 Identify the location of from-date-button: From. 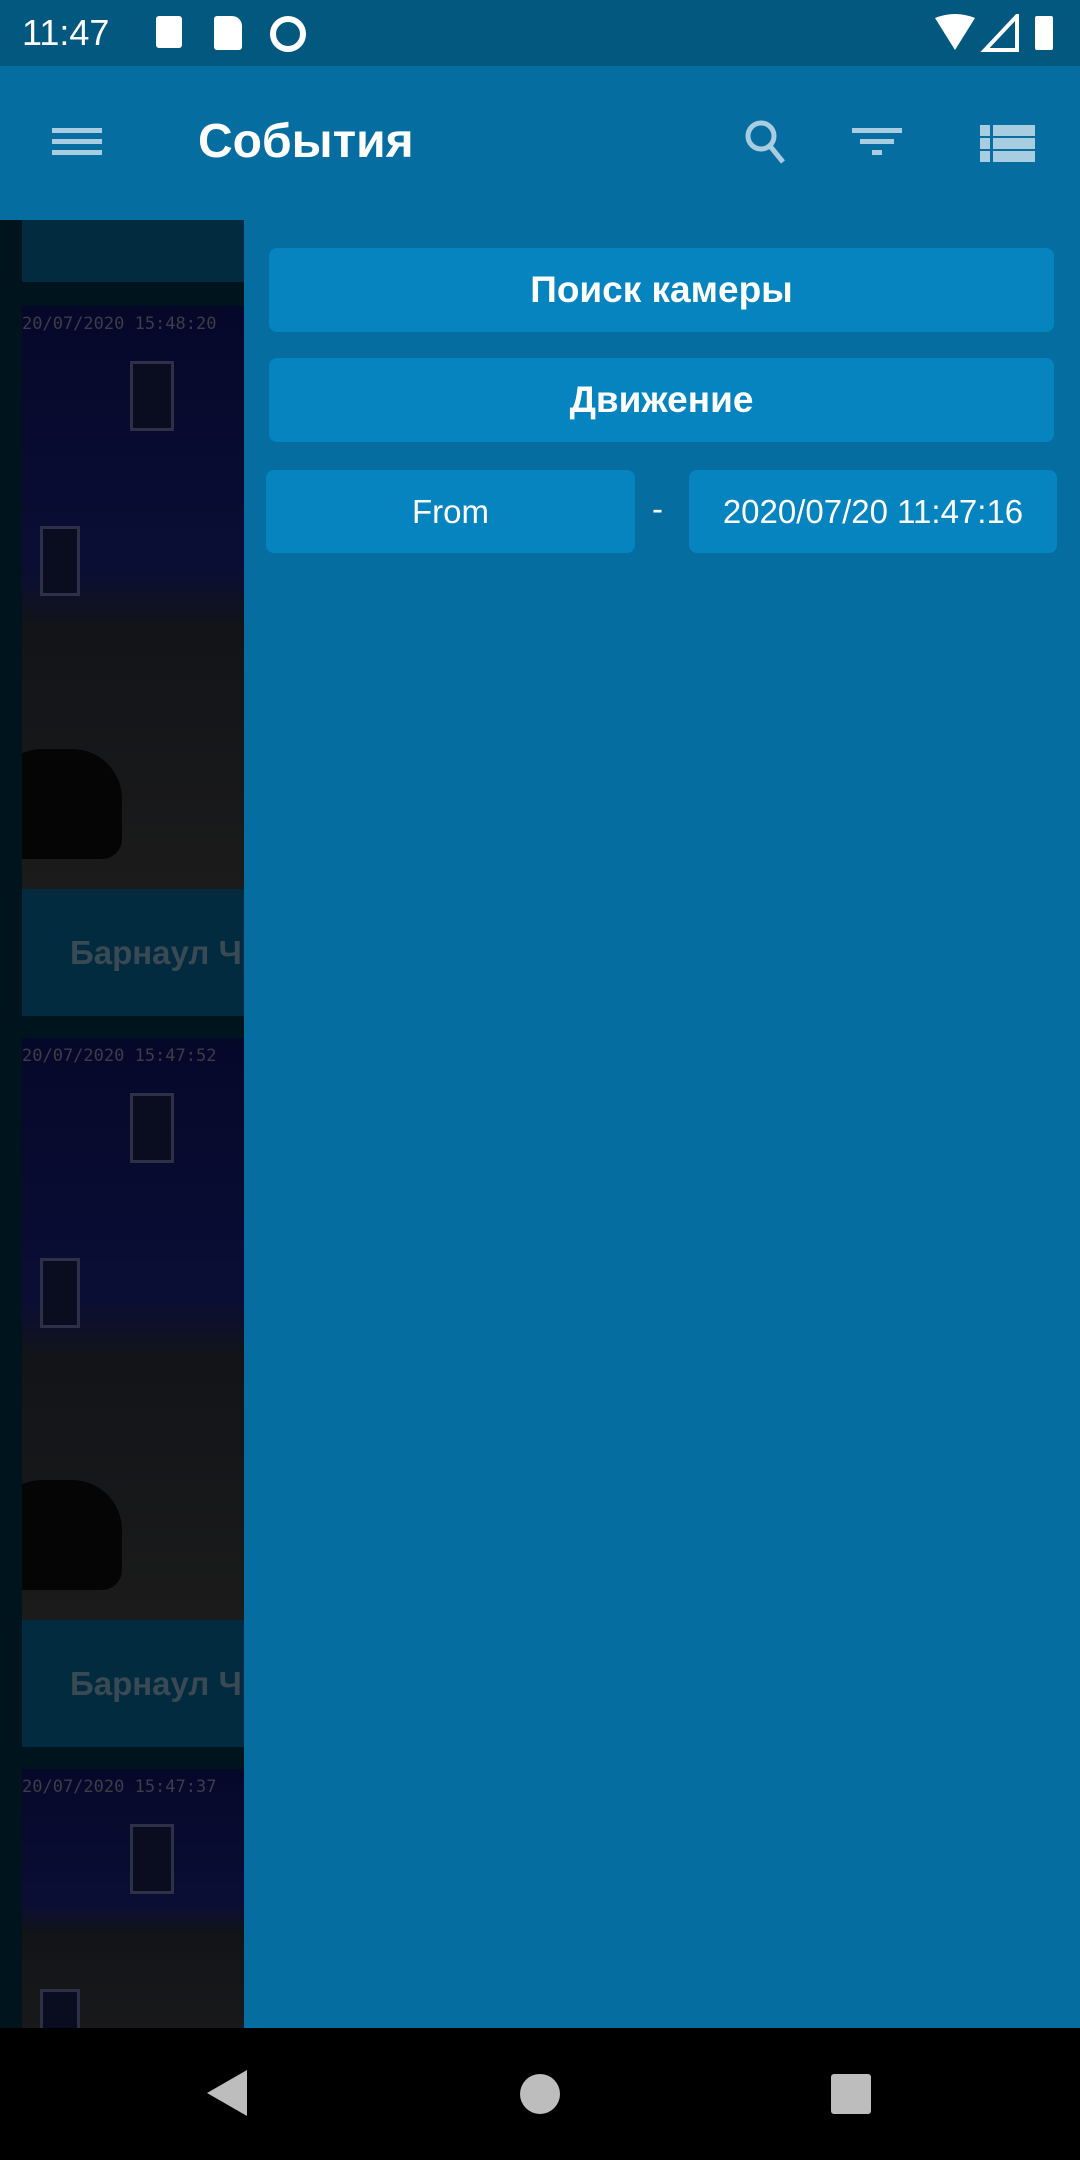
(450, 511).